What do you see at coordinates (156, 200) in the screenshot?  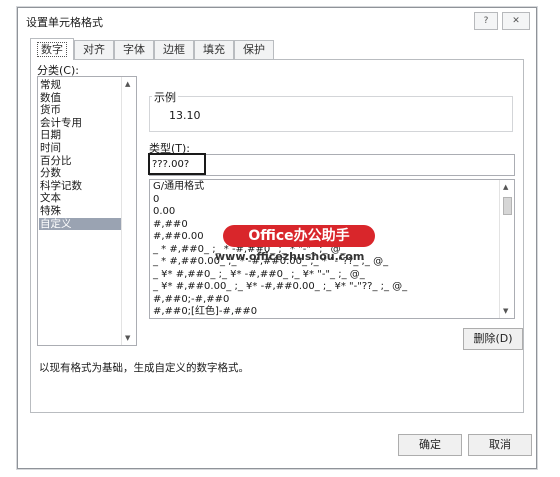 I see `list-item: 0` at bounding box center [156, 200].